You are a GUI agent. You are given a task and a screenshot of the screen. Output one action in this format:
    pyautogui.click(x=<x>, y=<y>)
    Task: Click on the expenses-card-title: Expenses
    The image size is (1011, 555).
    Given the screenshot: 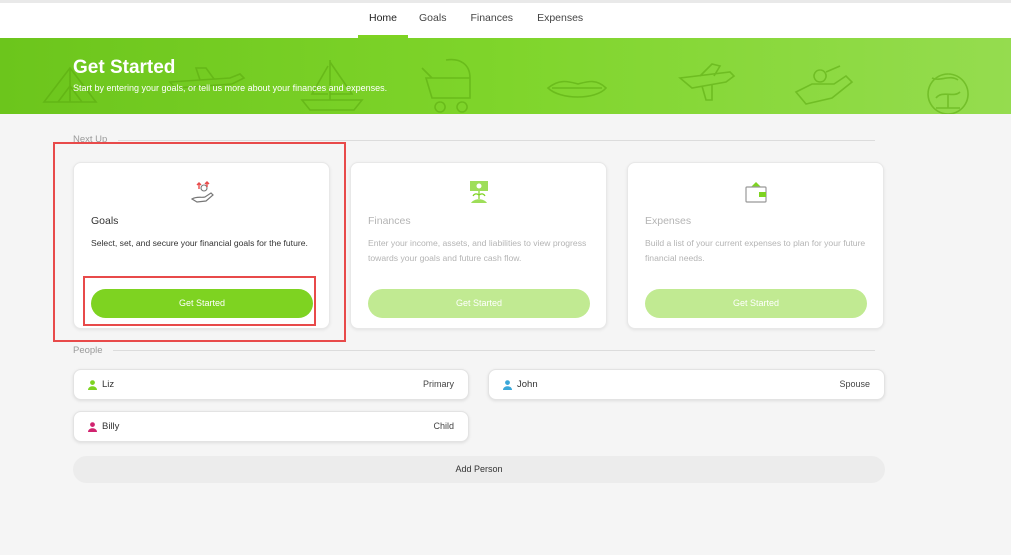 What is the action you would take?
    pyautogui.click(x=668, y=221)
    